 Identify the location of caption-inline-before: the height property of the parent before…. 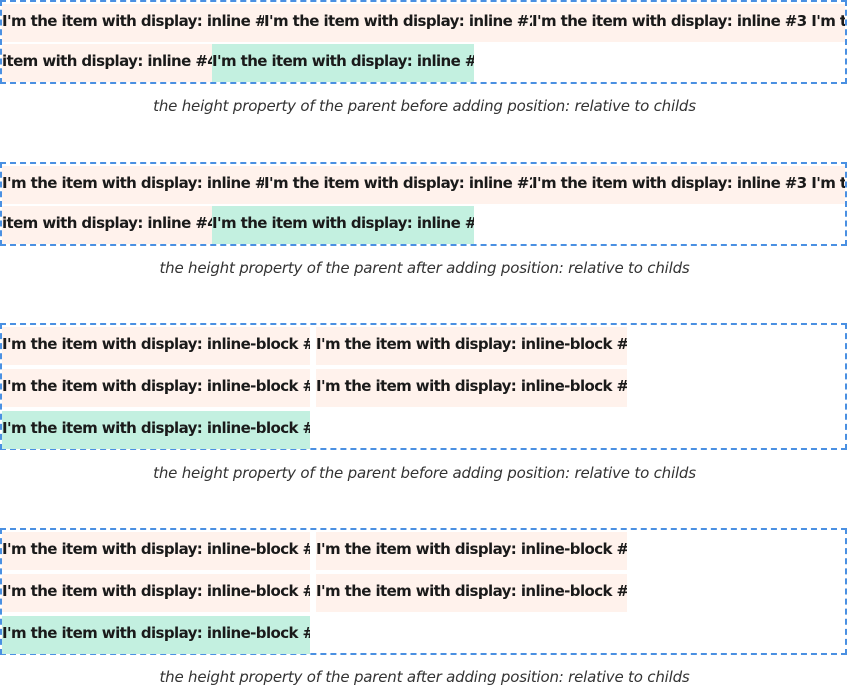
(424, 106).